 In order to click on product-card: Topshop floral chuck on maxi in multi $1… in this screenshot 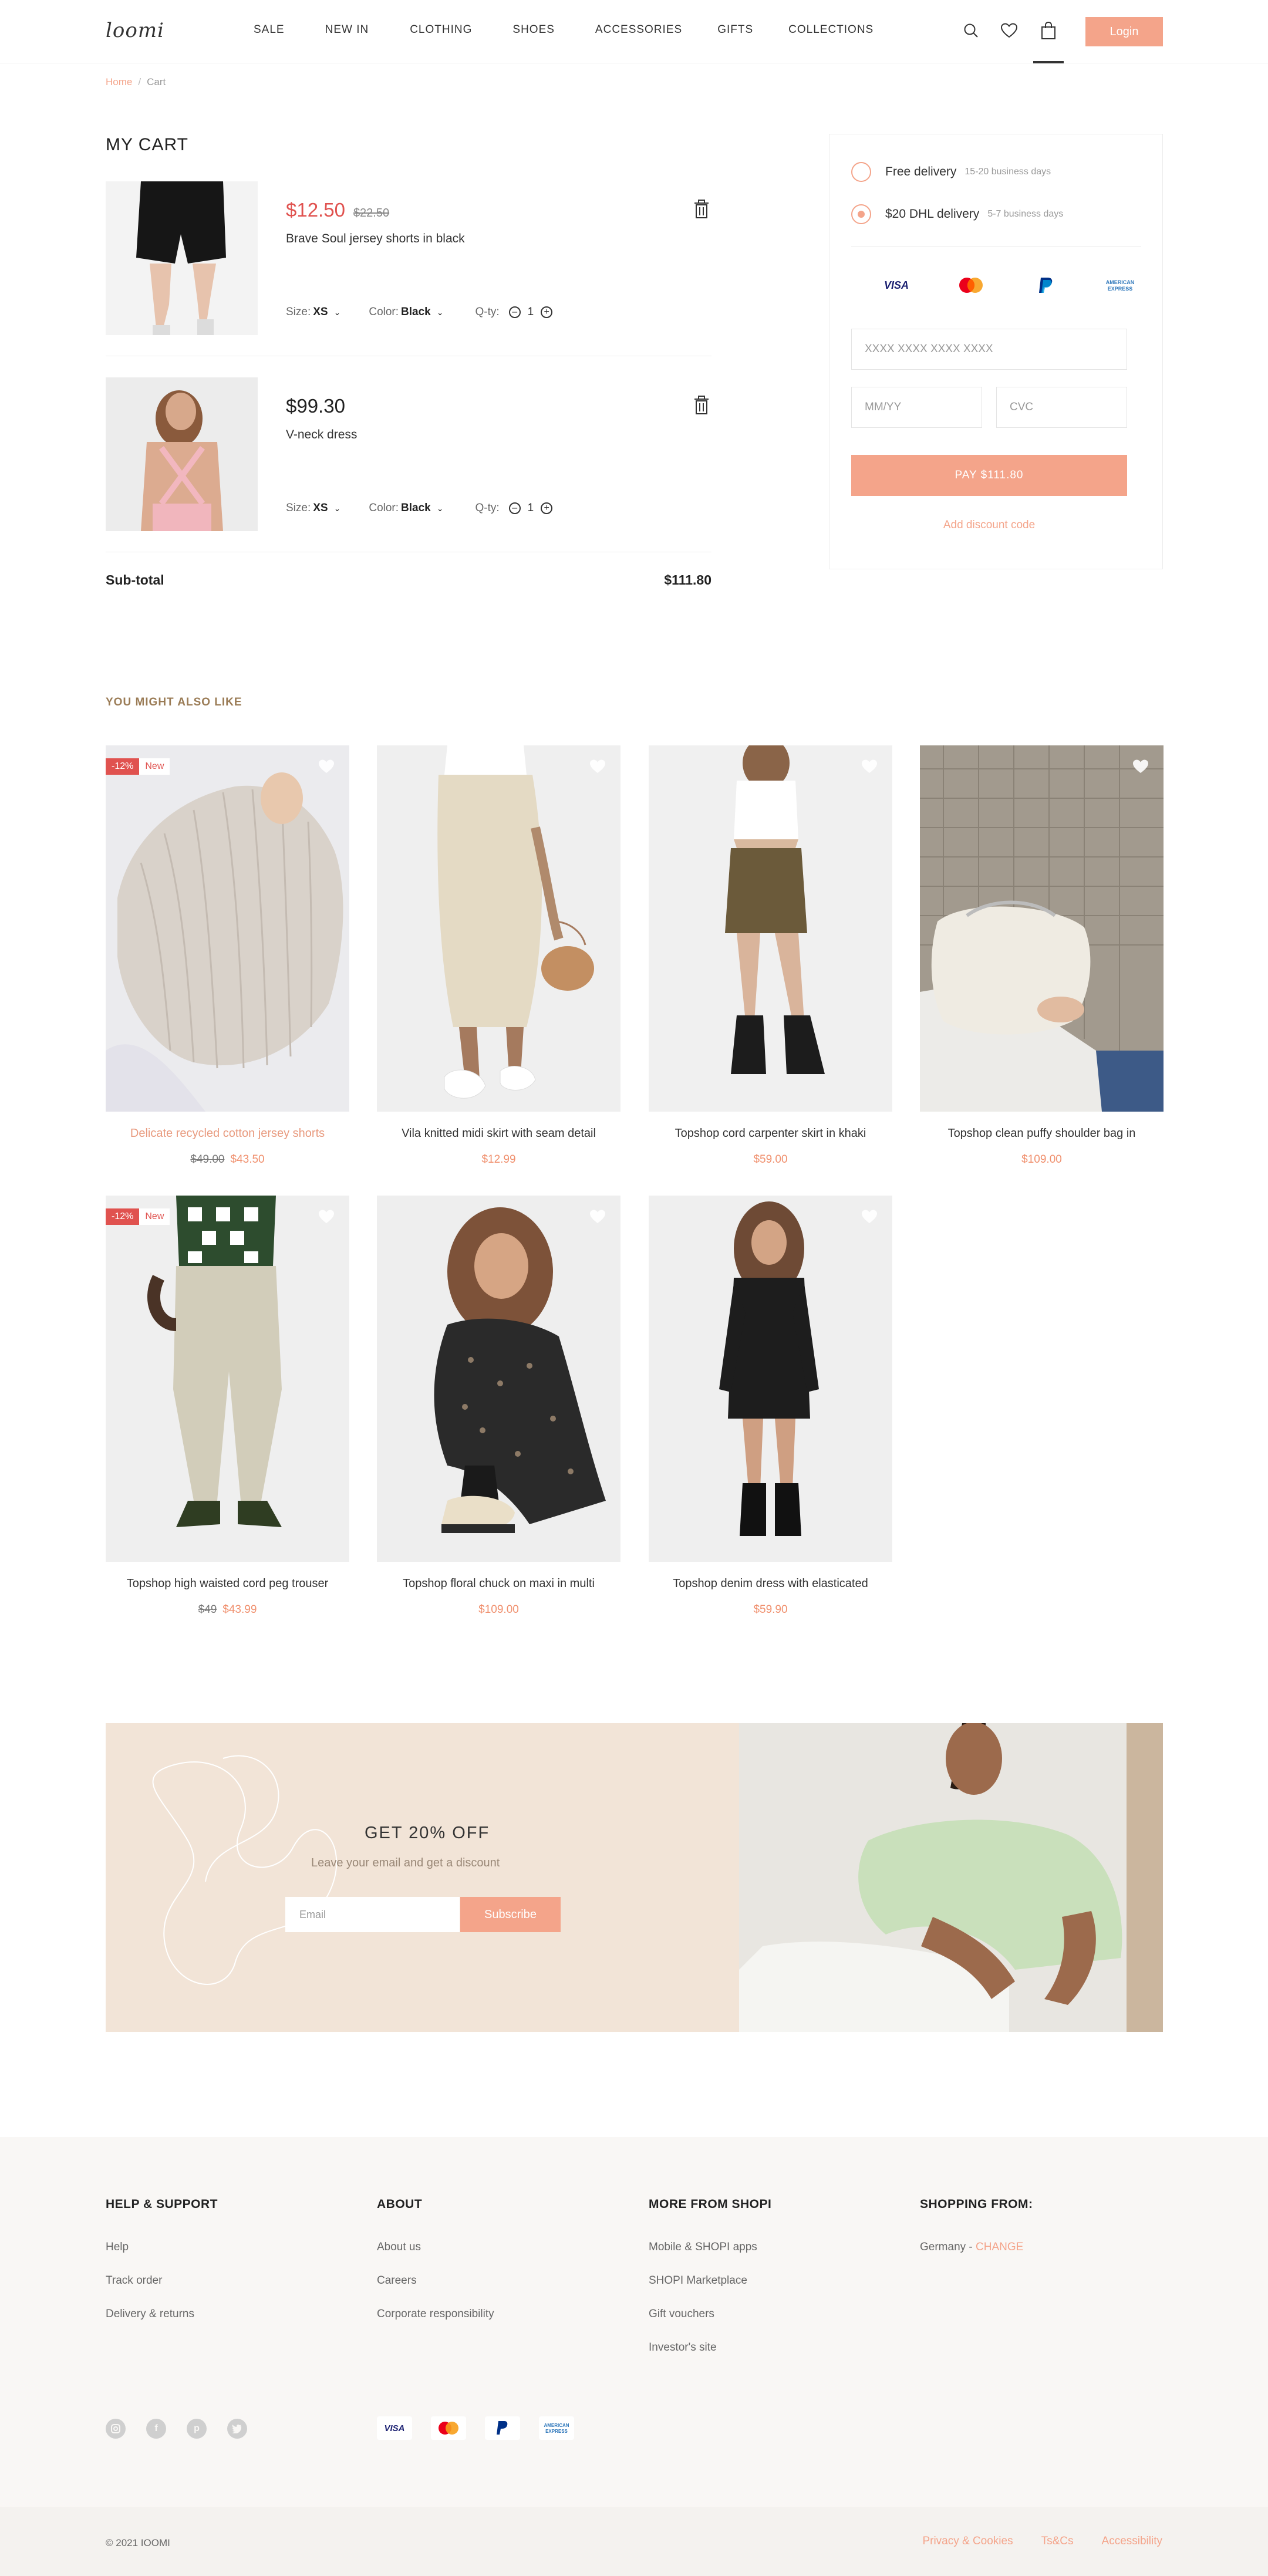, I will do `click(498, 1406)`.